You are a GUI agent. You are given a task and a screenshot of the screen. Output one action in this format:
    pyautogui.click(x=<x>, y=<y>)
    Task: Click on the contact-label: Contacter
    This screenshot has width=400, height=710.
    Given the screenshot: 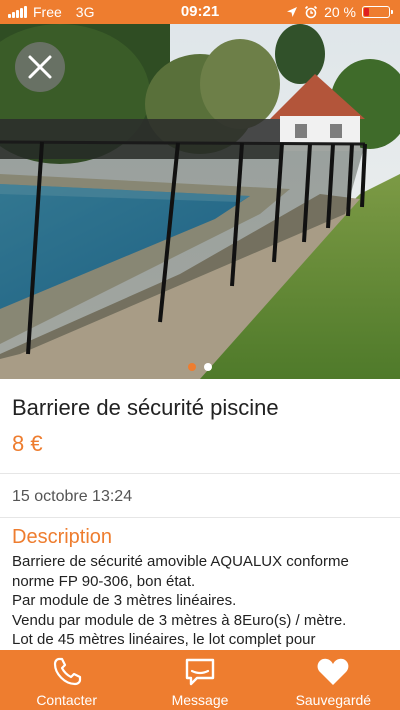 What is the action you would take?
    pyautogui.click(x=67, y=700)
    